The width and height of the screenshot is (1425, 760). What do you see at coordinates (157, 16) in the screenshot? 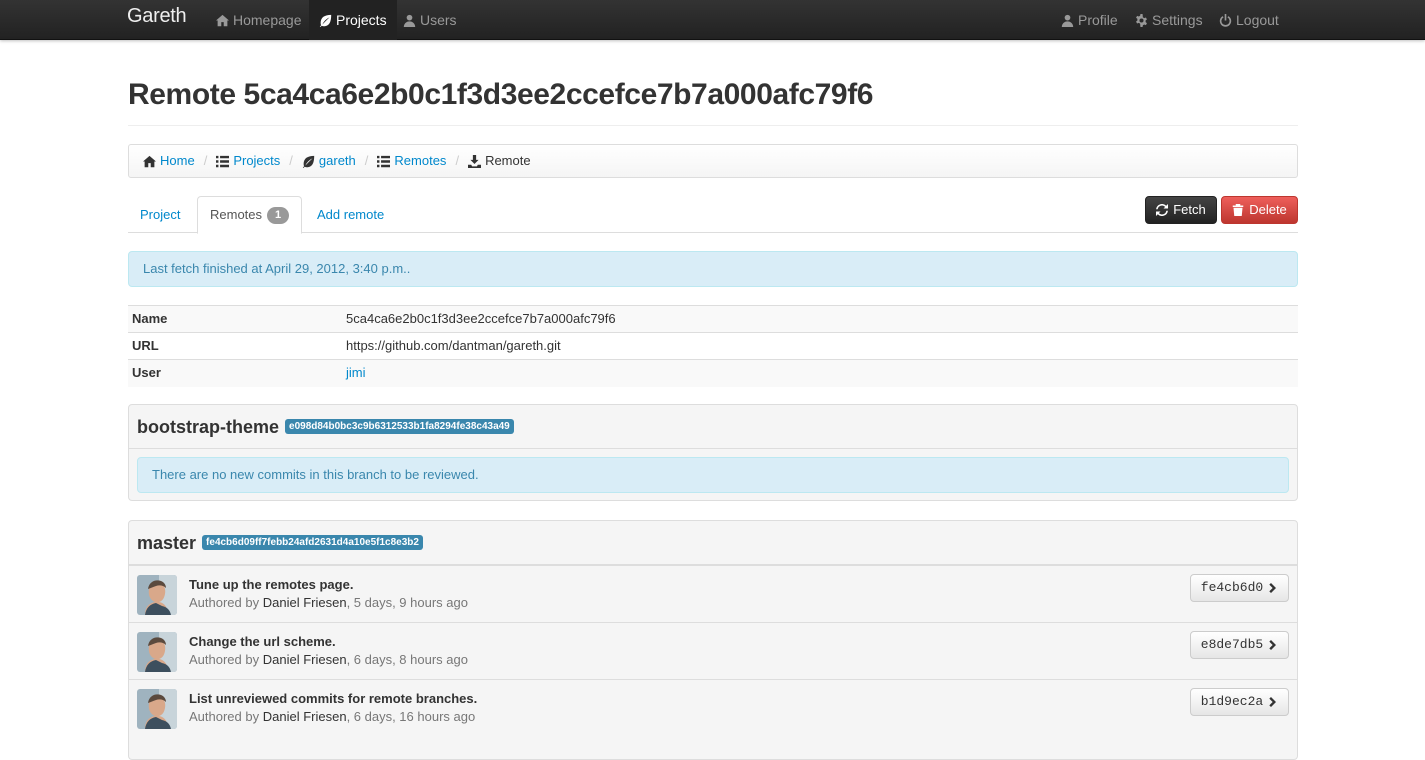
I see `brand-logo: Gareth` at bounding box center [157, 16].